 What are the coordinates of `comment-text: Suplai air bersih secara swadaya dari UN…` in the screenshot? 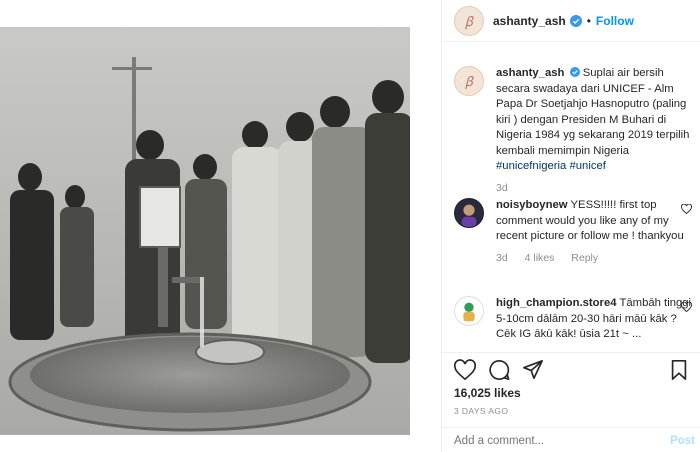 It's located at (593, 112).